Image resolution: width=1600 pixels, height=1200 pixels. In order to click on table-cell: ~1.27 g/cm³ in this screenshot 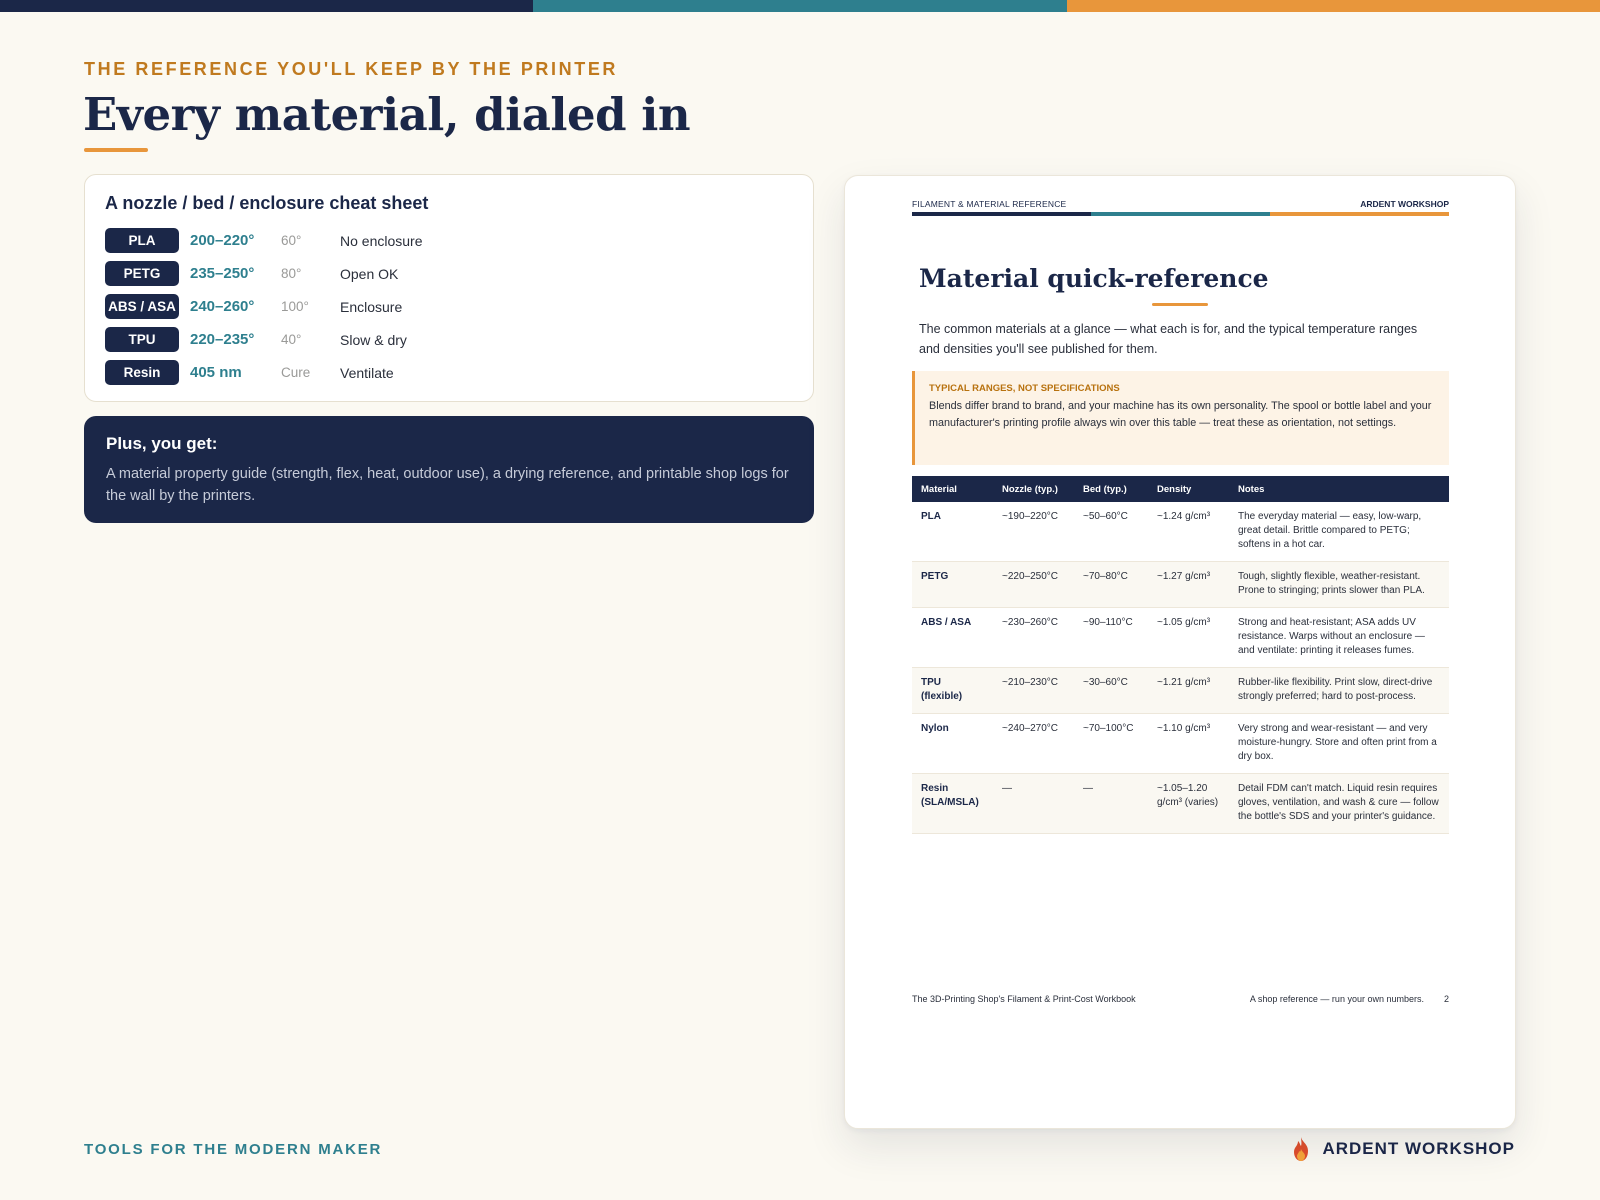, I will do `click(1188, 584)`.